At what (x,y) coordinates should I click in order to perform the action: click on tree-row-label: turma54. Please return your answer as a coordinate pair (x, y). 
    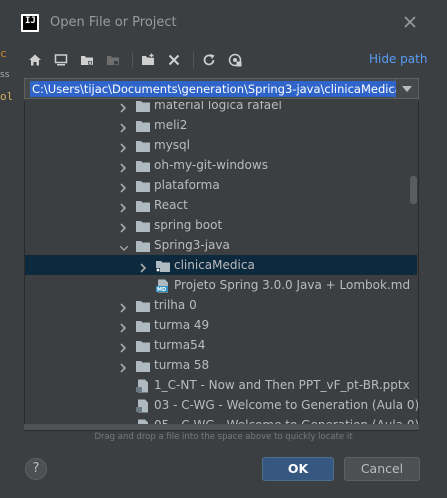
    Looking at the image, I should click on (180, 345).